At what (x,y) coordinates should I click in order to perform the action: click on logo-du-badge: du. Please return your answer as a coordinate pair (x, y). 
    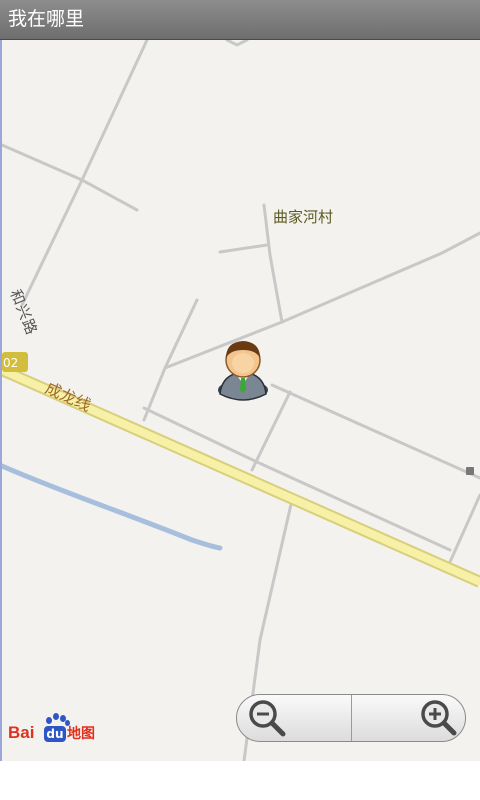
    Looking at the image, I should click on (55, 734).